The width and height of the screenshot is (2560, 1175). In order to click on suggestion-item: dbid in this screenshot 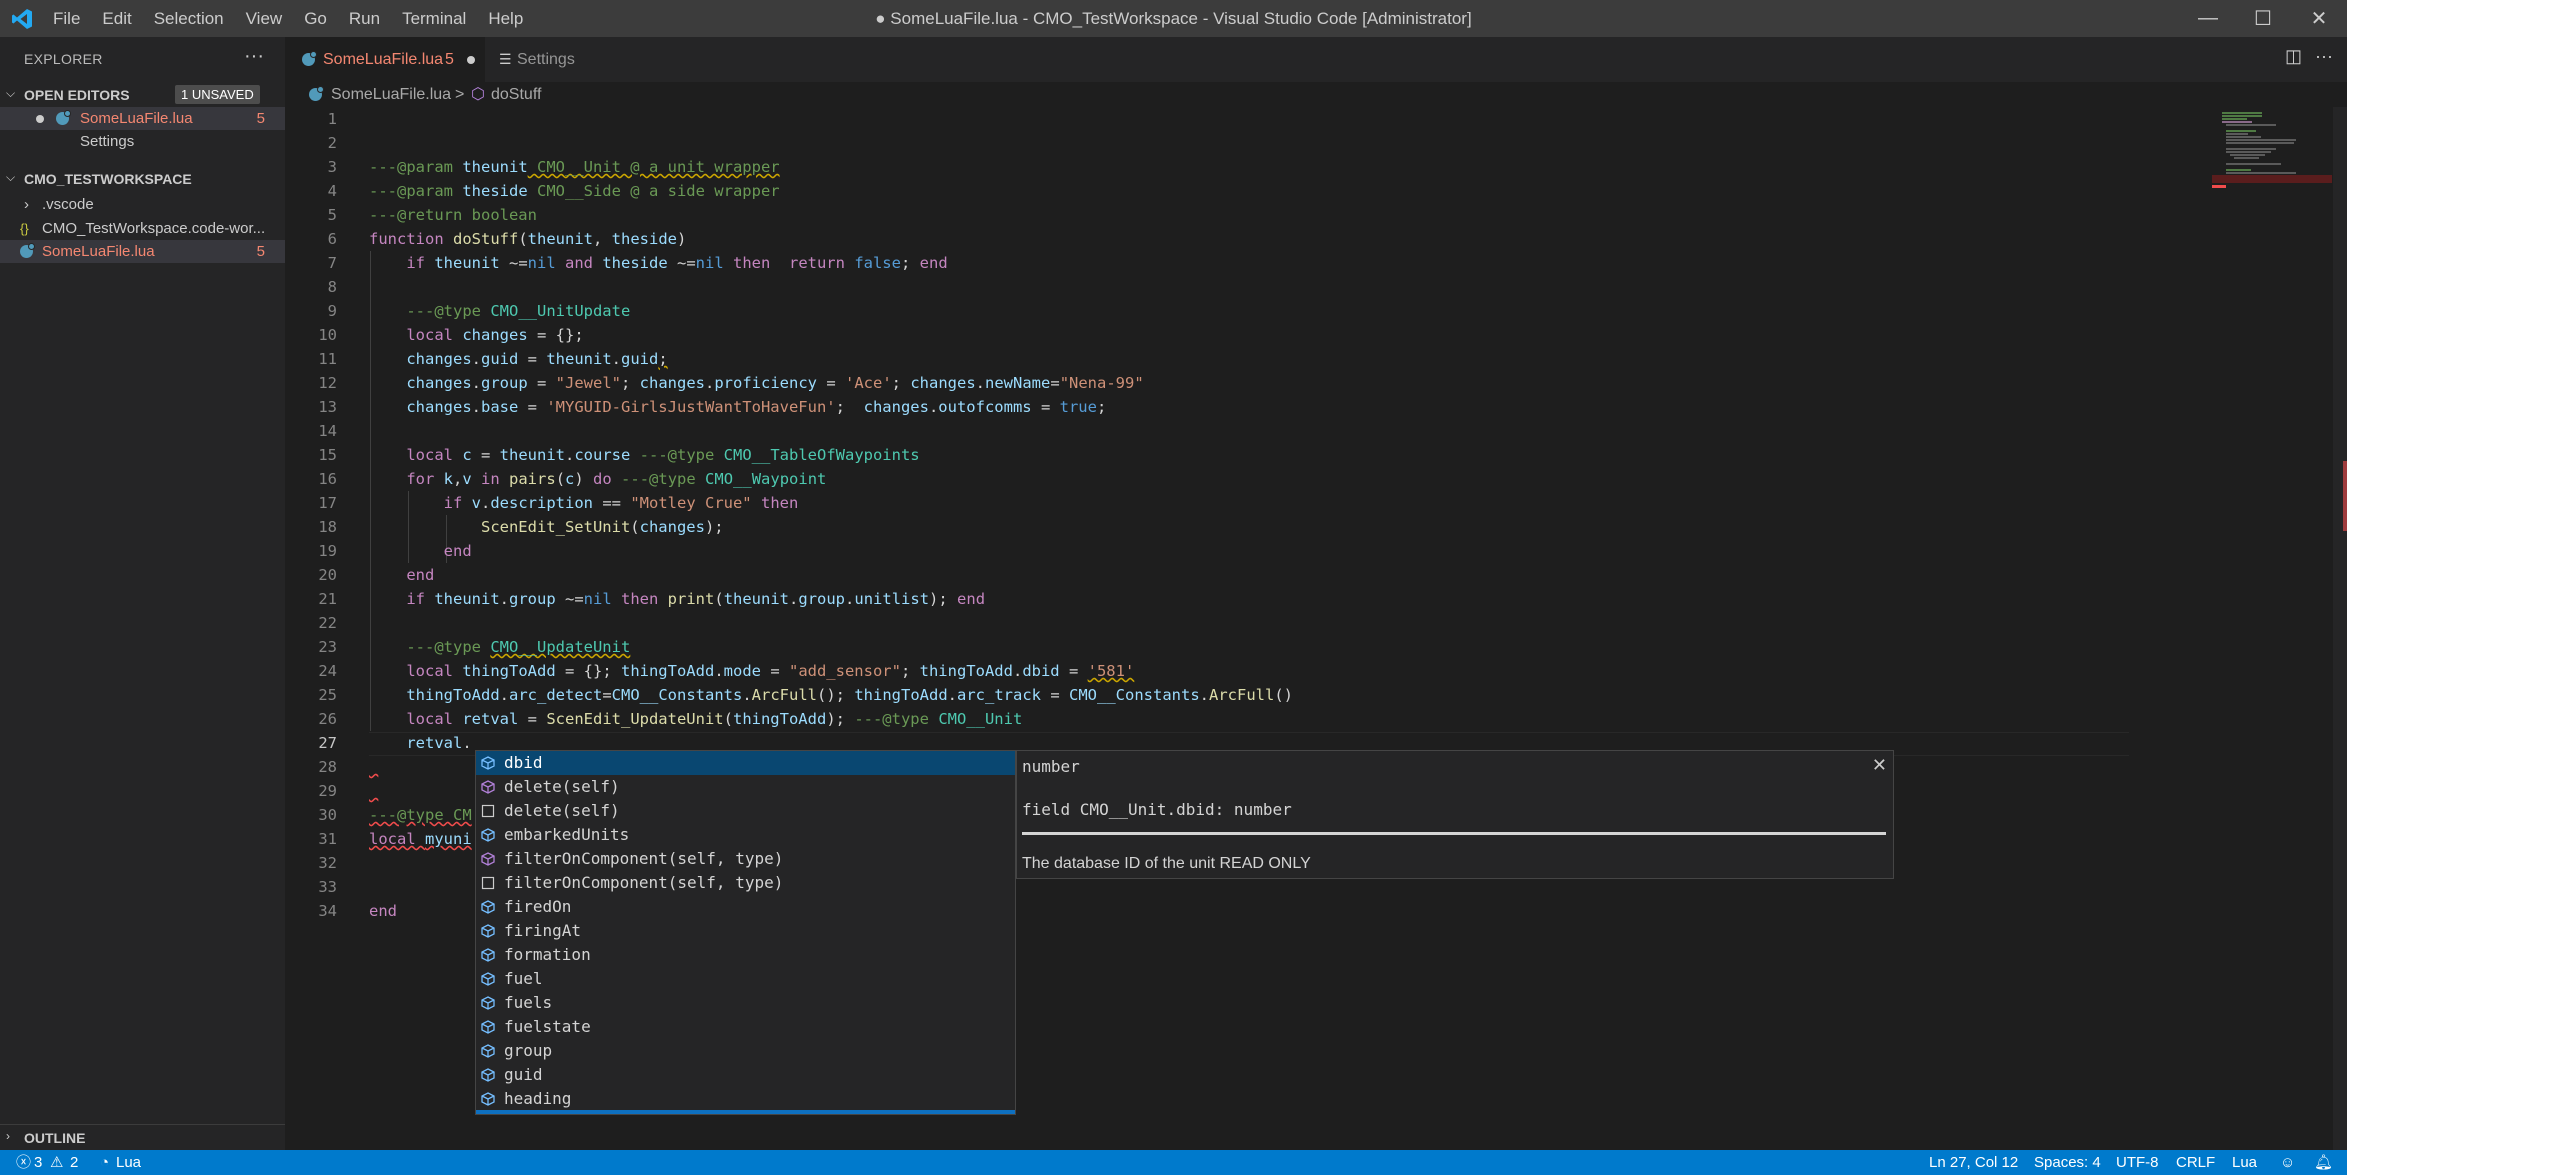, I will do `click(745, 763)`.